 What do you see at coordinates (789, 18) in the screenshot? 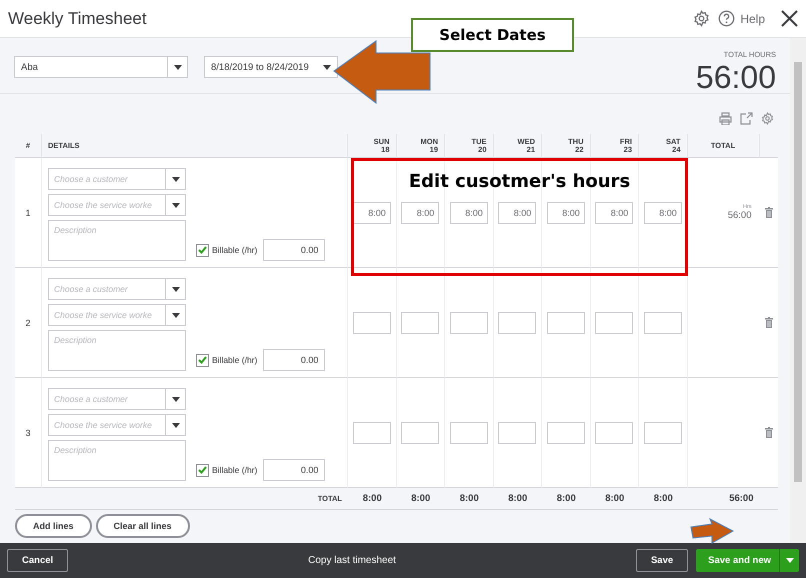
I see `close-icon` at bounding box center [789, 18].